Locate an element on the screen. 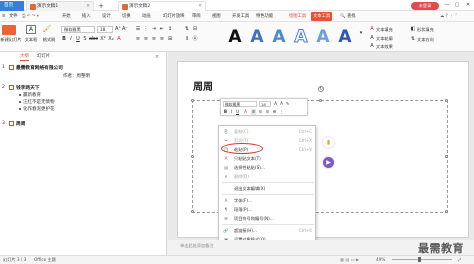 The width and height of the screenshot is (474, 264). wordart-style-blue: A is located at coordinates (257, 37).